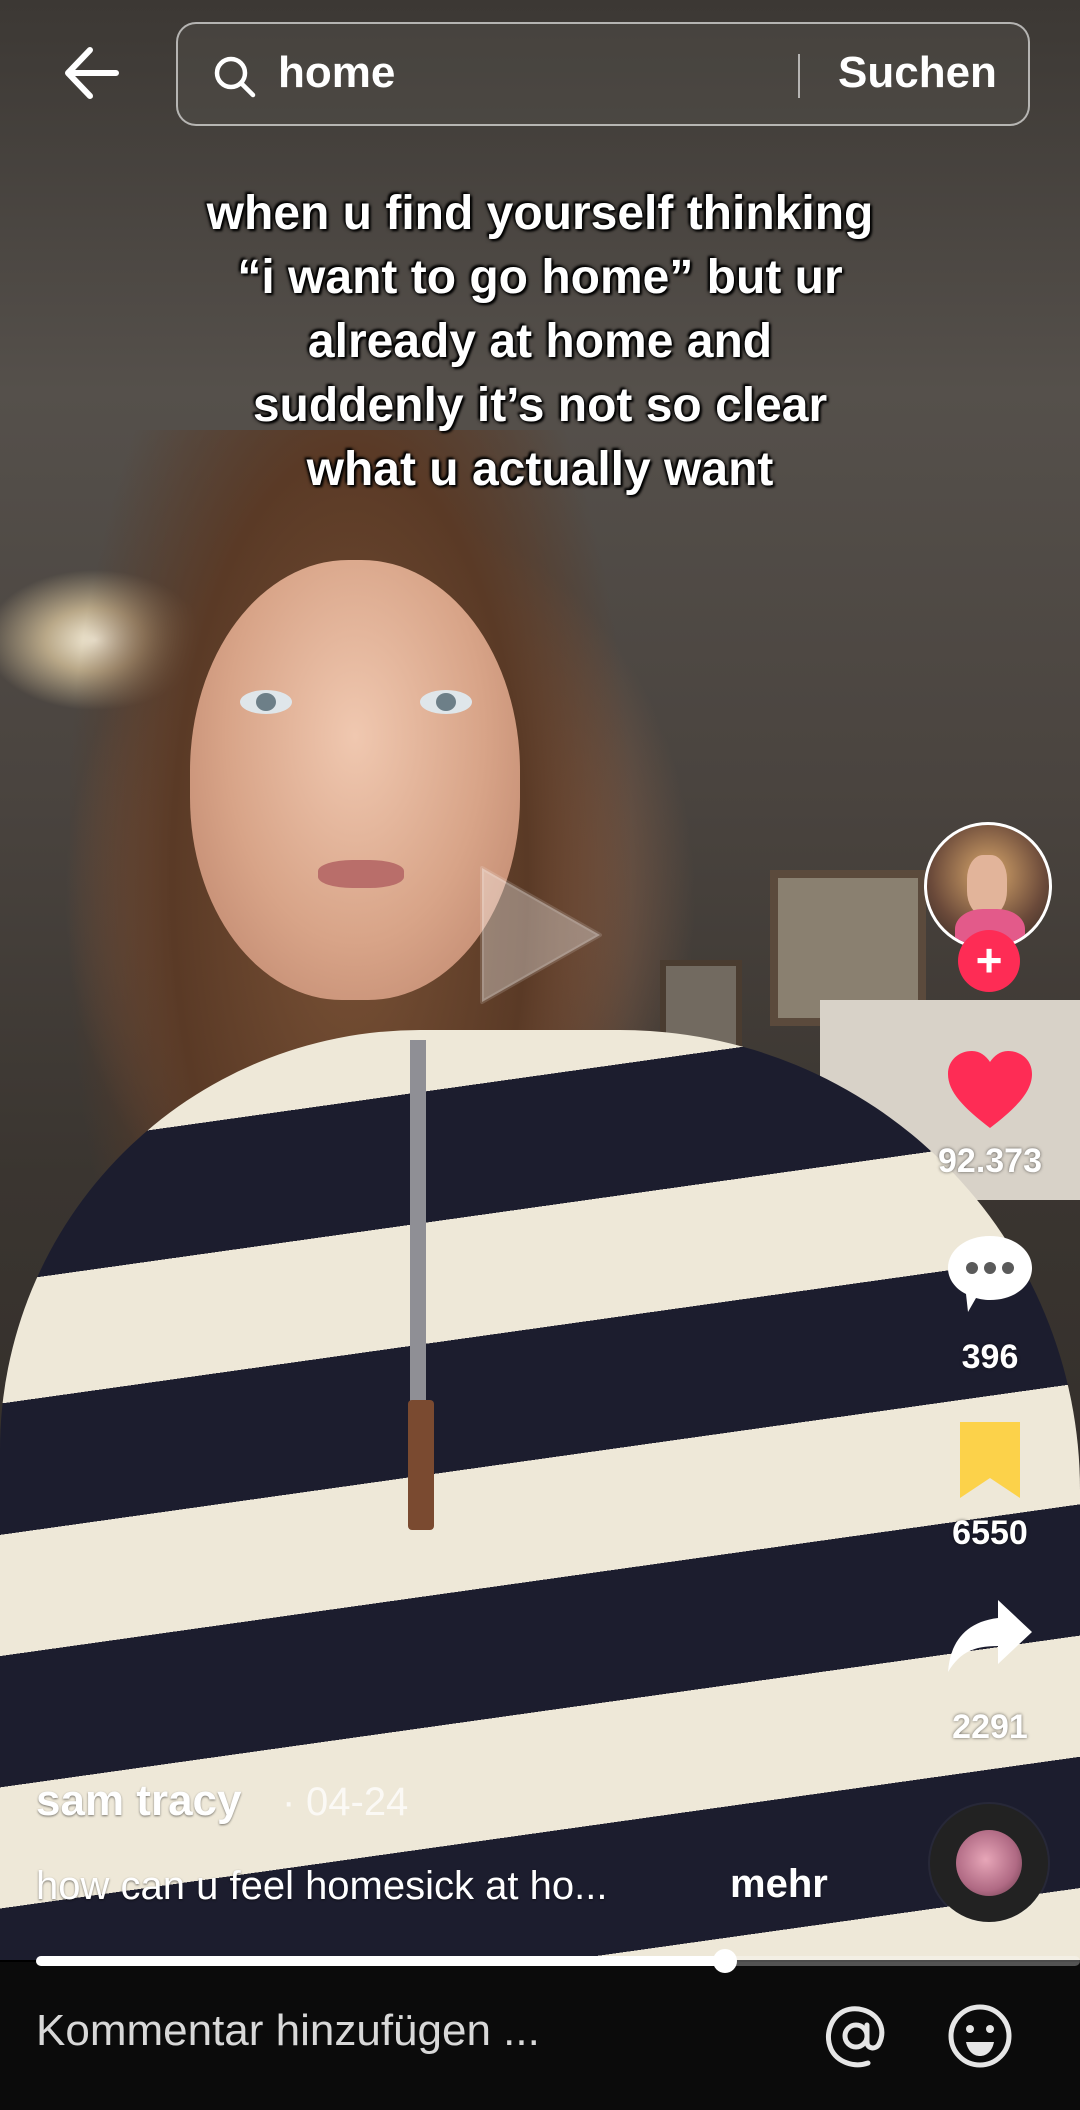 The image size is (1080, 2110). Describe the element at coordinates (990, 1090) in the screenshot. I see `heart-icon` at that location.